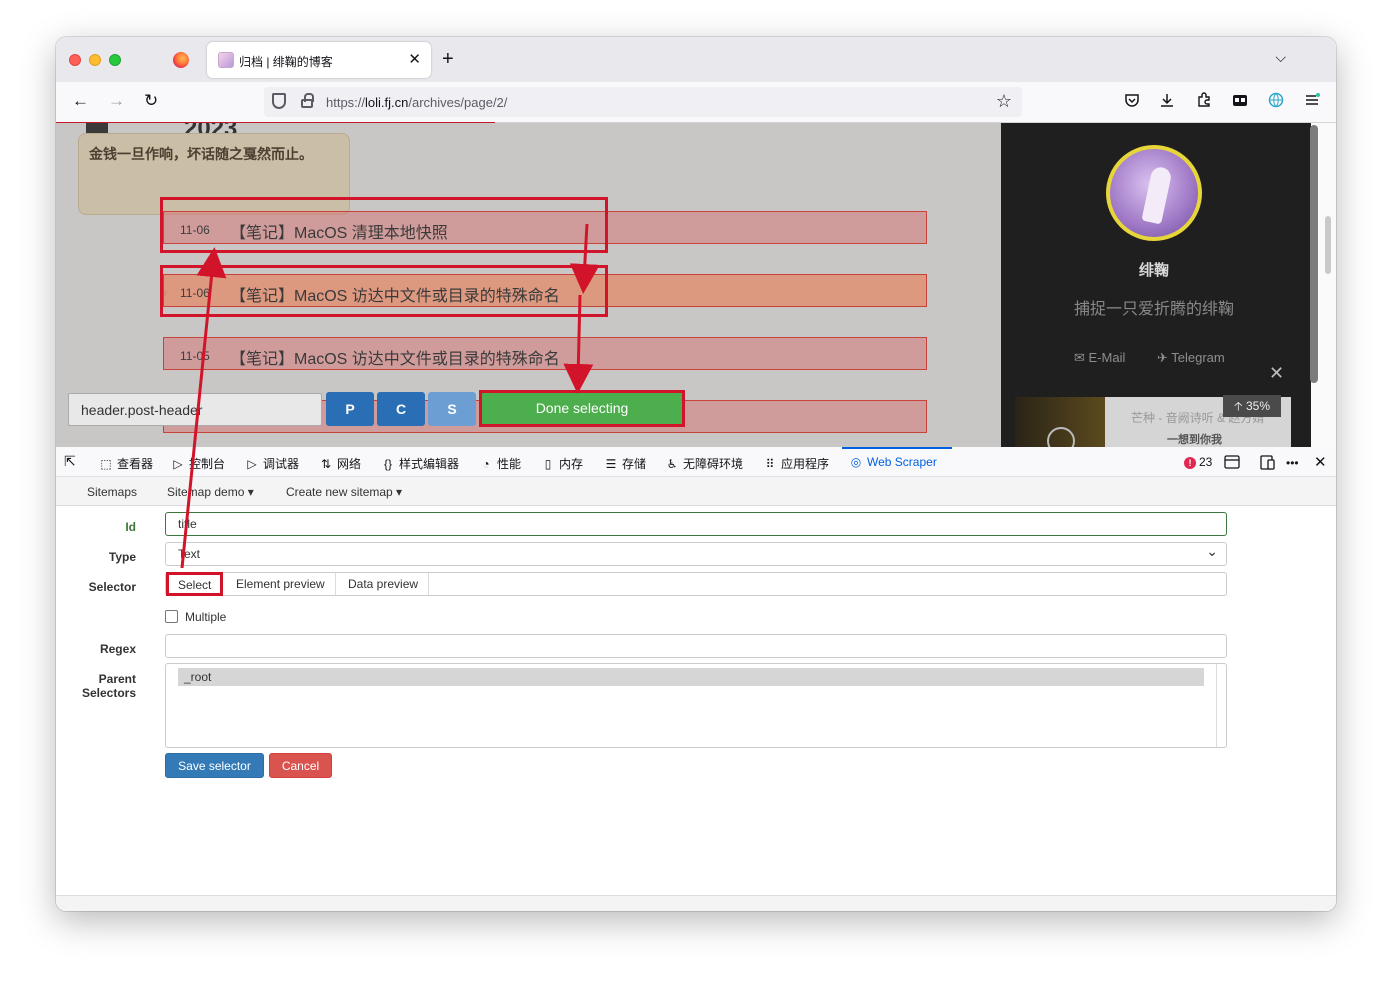  What do you see at coordinates (80, 101) in the screenshot?
I see `back-button: ←` at bounding box center [80, 101].